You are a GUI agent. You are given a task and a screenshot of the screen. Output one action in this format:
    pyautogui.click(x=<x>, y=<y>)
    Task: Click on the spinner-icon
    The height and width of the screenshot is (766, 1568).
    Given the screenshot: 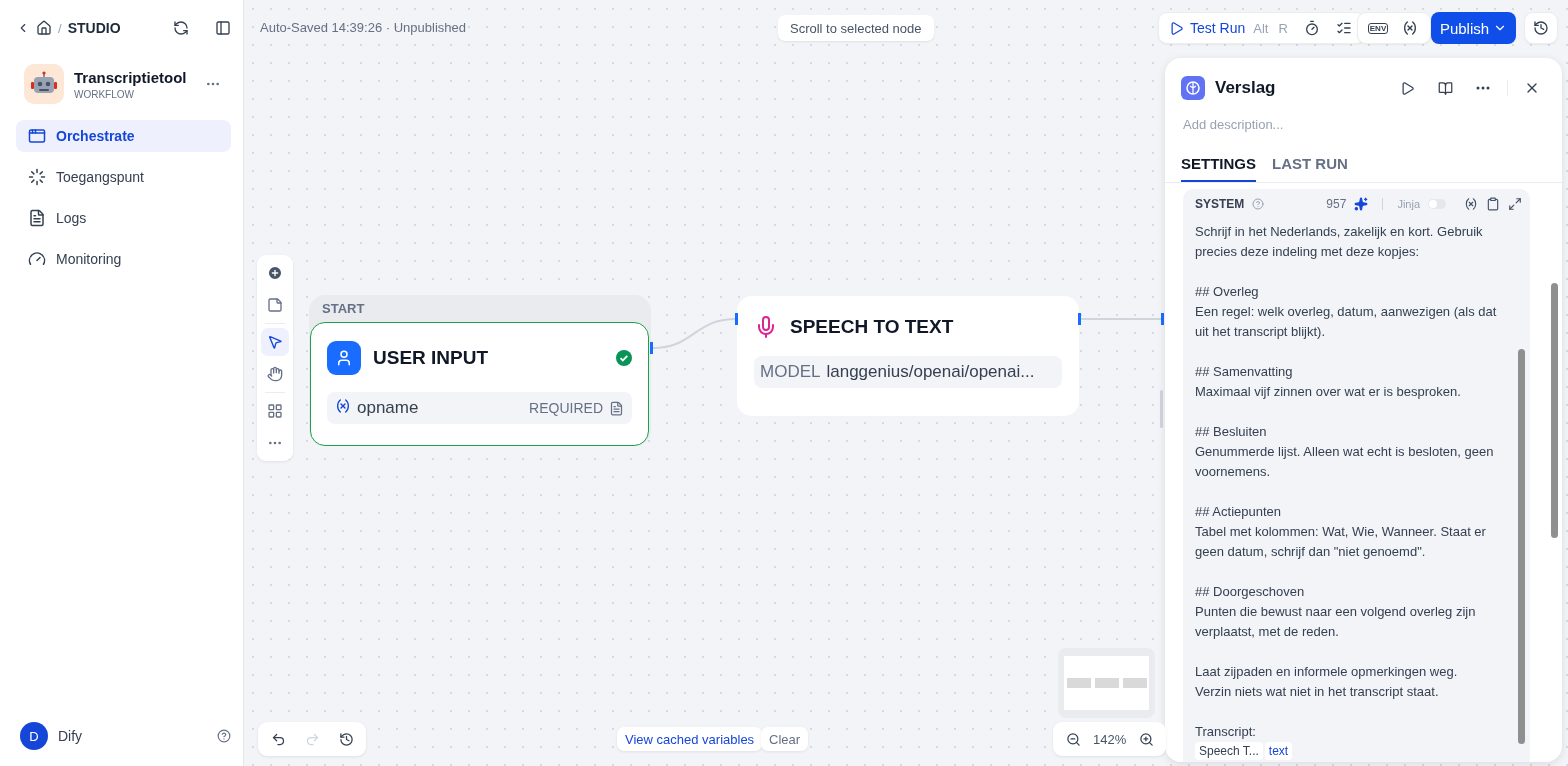 What is the action you would take?
    pyautogui.click(x=37, y=177)
    